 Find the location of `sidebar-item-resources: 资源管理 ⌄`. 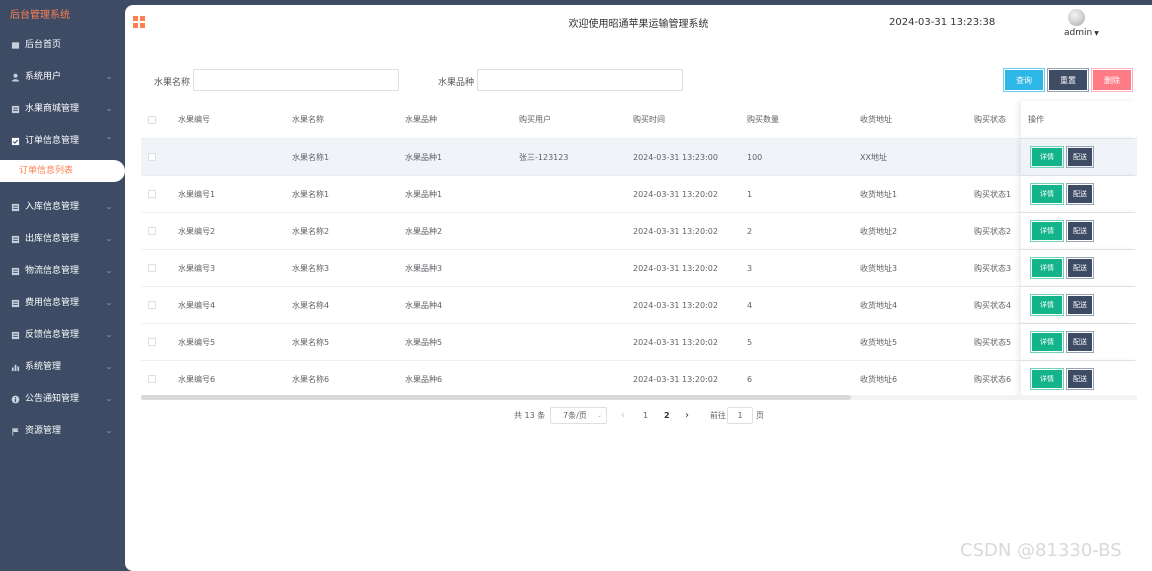

sidebar-item-resources: 资源管理 ⌄ is located at coordinates (62, 431).